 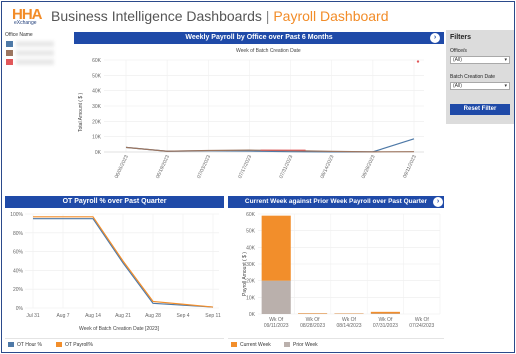 What do you see at coordinates (18, 290) in the screenshot?
I see `y-tick-label: 20%` at bounding box center [18, 290].